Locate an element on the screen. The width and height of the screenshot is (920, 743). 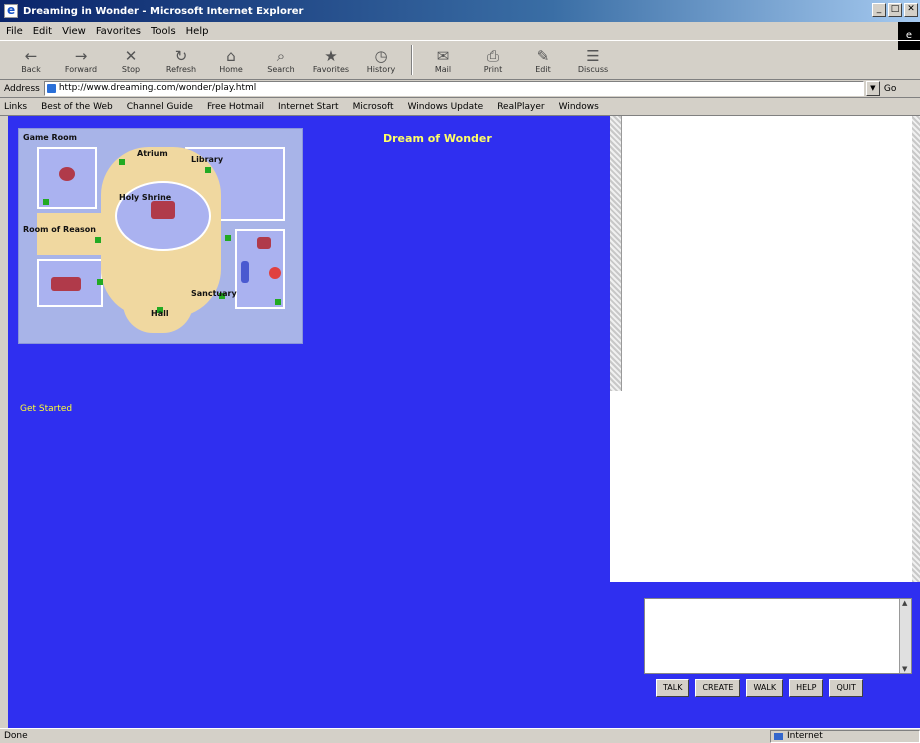
back-button: ← Back is located at coordinates (31, 60).